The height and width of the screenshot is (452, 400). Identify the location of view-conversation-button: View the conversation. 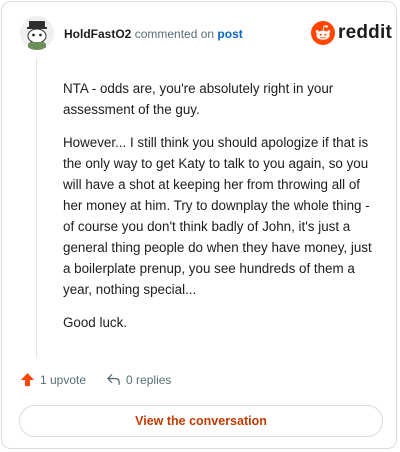
(201, 421).